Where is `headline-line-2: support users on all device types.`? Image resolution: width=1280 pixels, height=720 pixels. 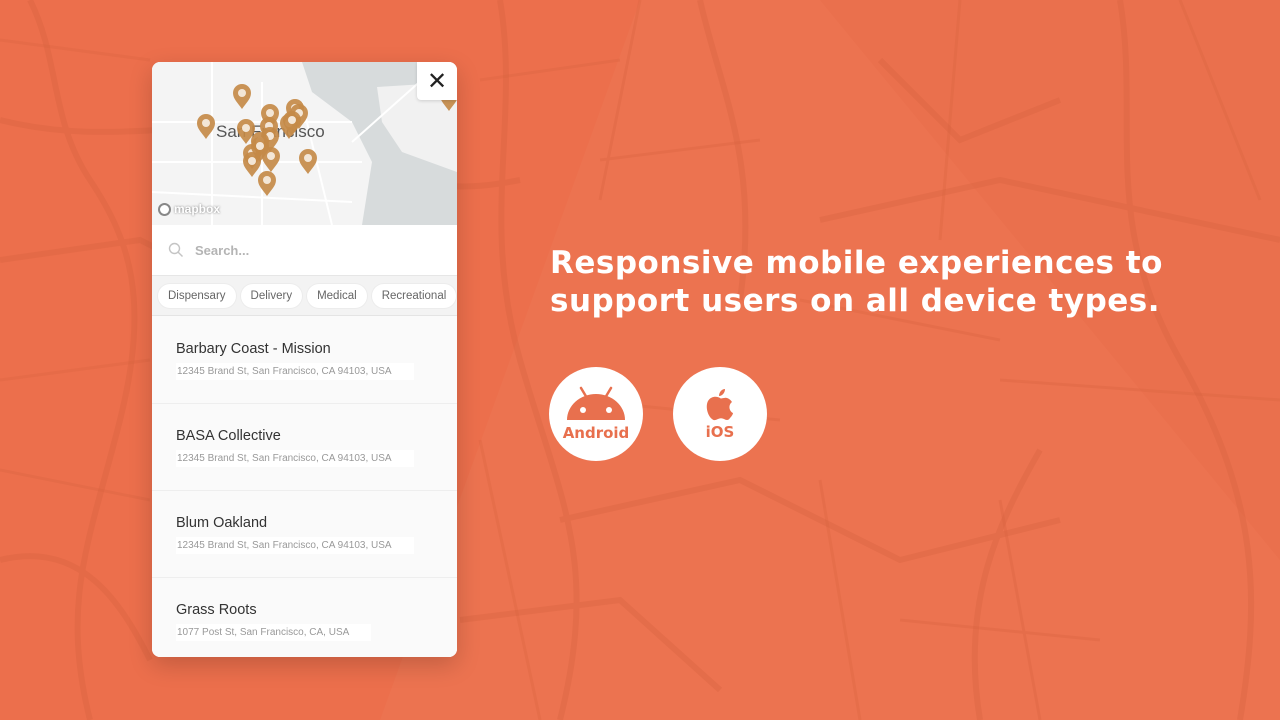
headline-line-2: support users on all device types. is located at coordinates (855, 301).